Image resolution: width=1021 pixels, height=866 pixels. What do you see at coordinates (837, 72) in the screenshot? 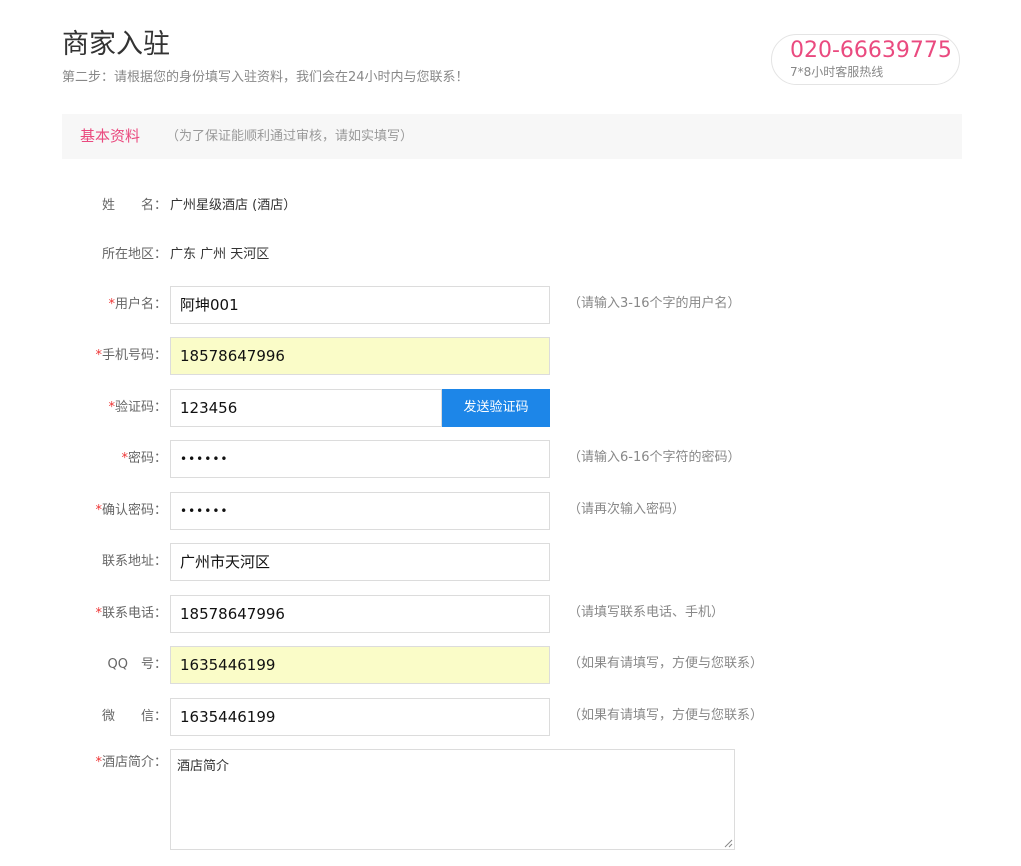
I see `hotline-label: 7*8小时客服热线` at bounding box center [837, 72].